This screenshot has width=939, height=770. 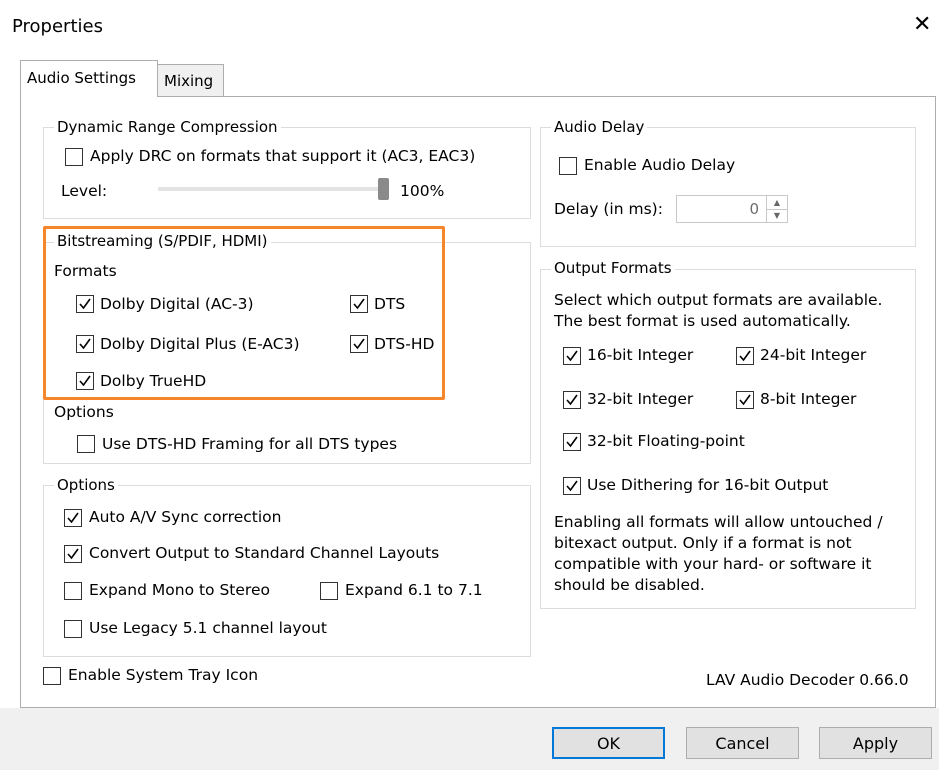 I want to click on spin-down-icon: ▼, so click(x=777, y=215).